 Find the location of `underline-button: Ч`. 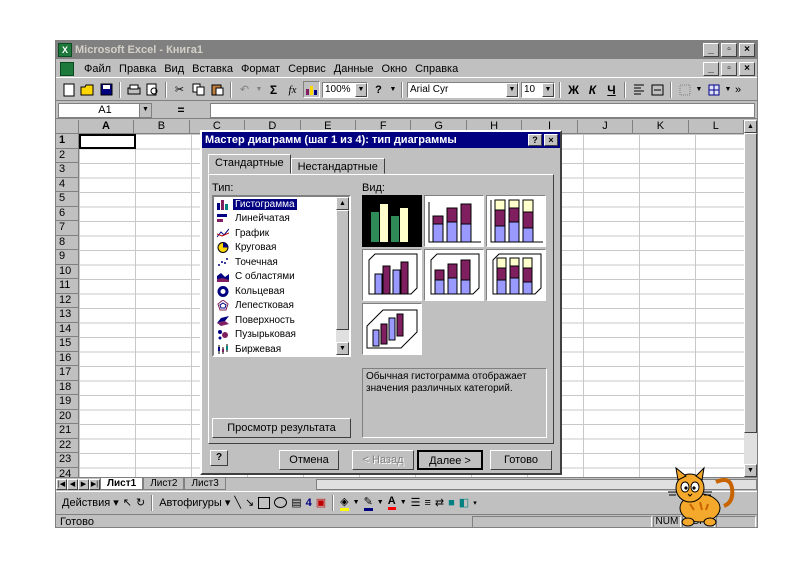

underline-button: Ч is located at coordinates (611, 89).